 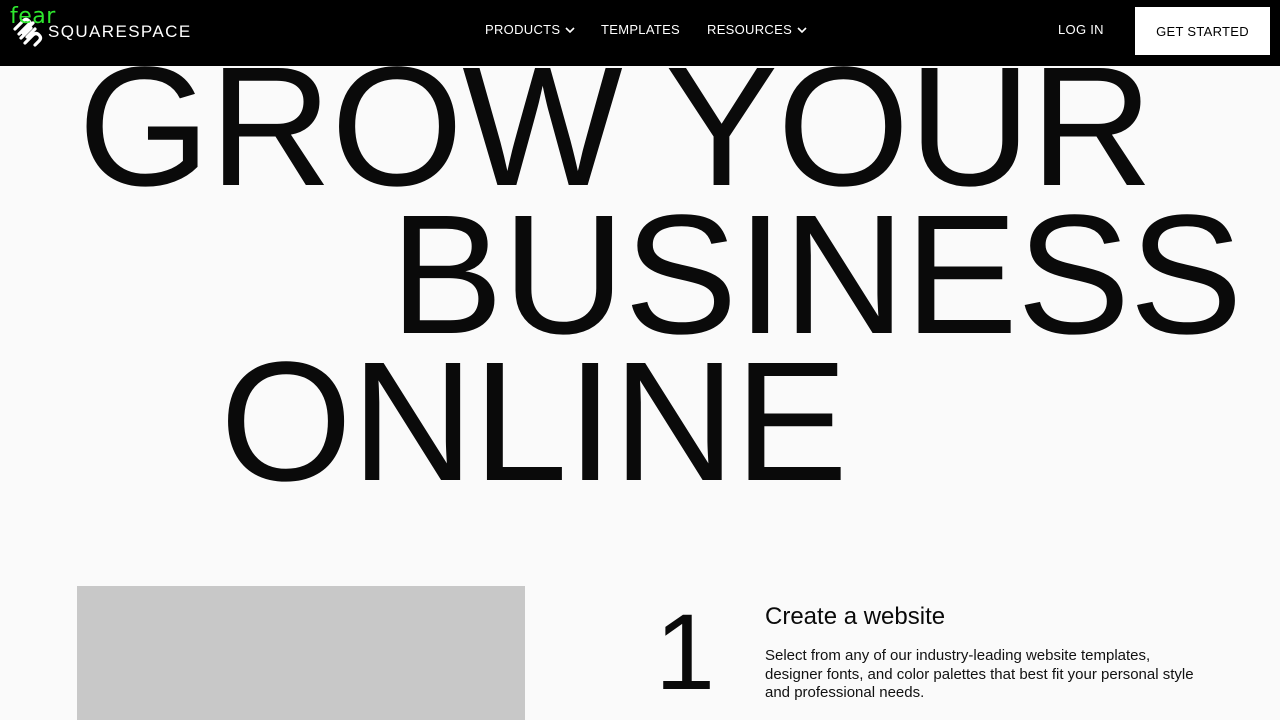 What do you see at coordinates (1202, 31) in the screenshot?
I see `get-started-button: GET STARTED` at bounding box center [1202, 31].